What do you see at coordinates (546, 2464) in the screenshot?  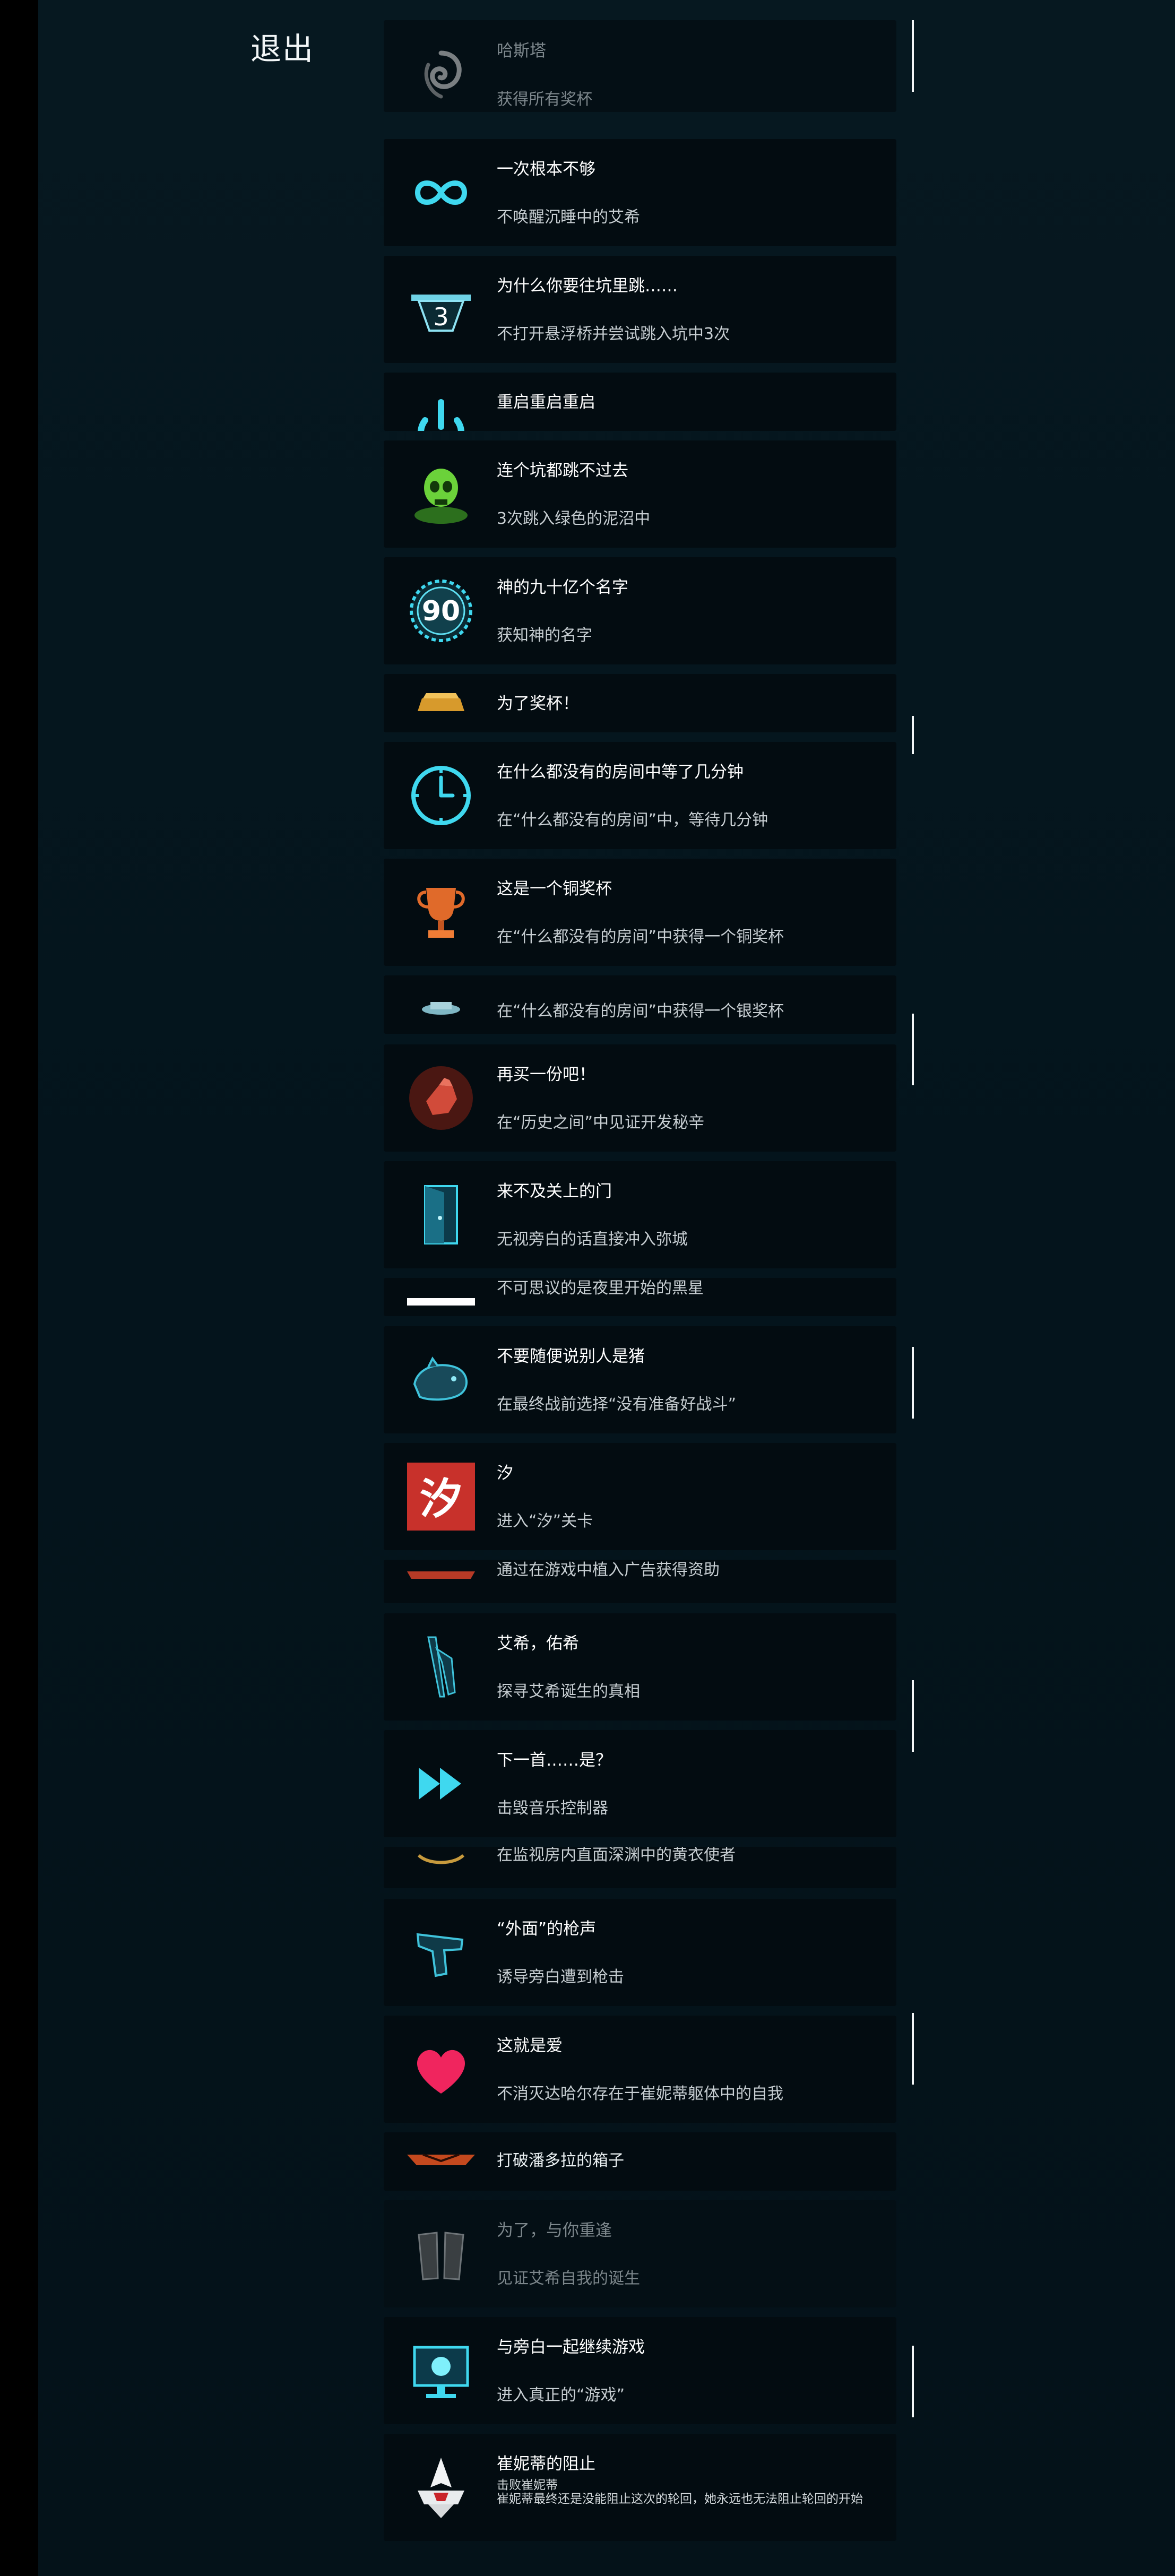 I see `achievement-title: 崔妮蒂的阻止` at bounding box center [546, 2464].